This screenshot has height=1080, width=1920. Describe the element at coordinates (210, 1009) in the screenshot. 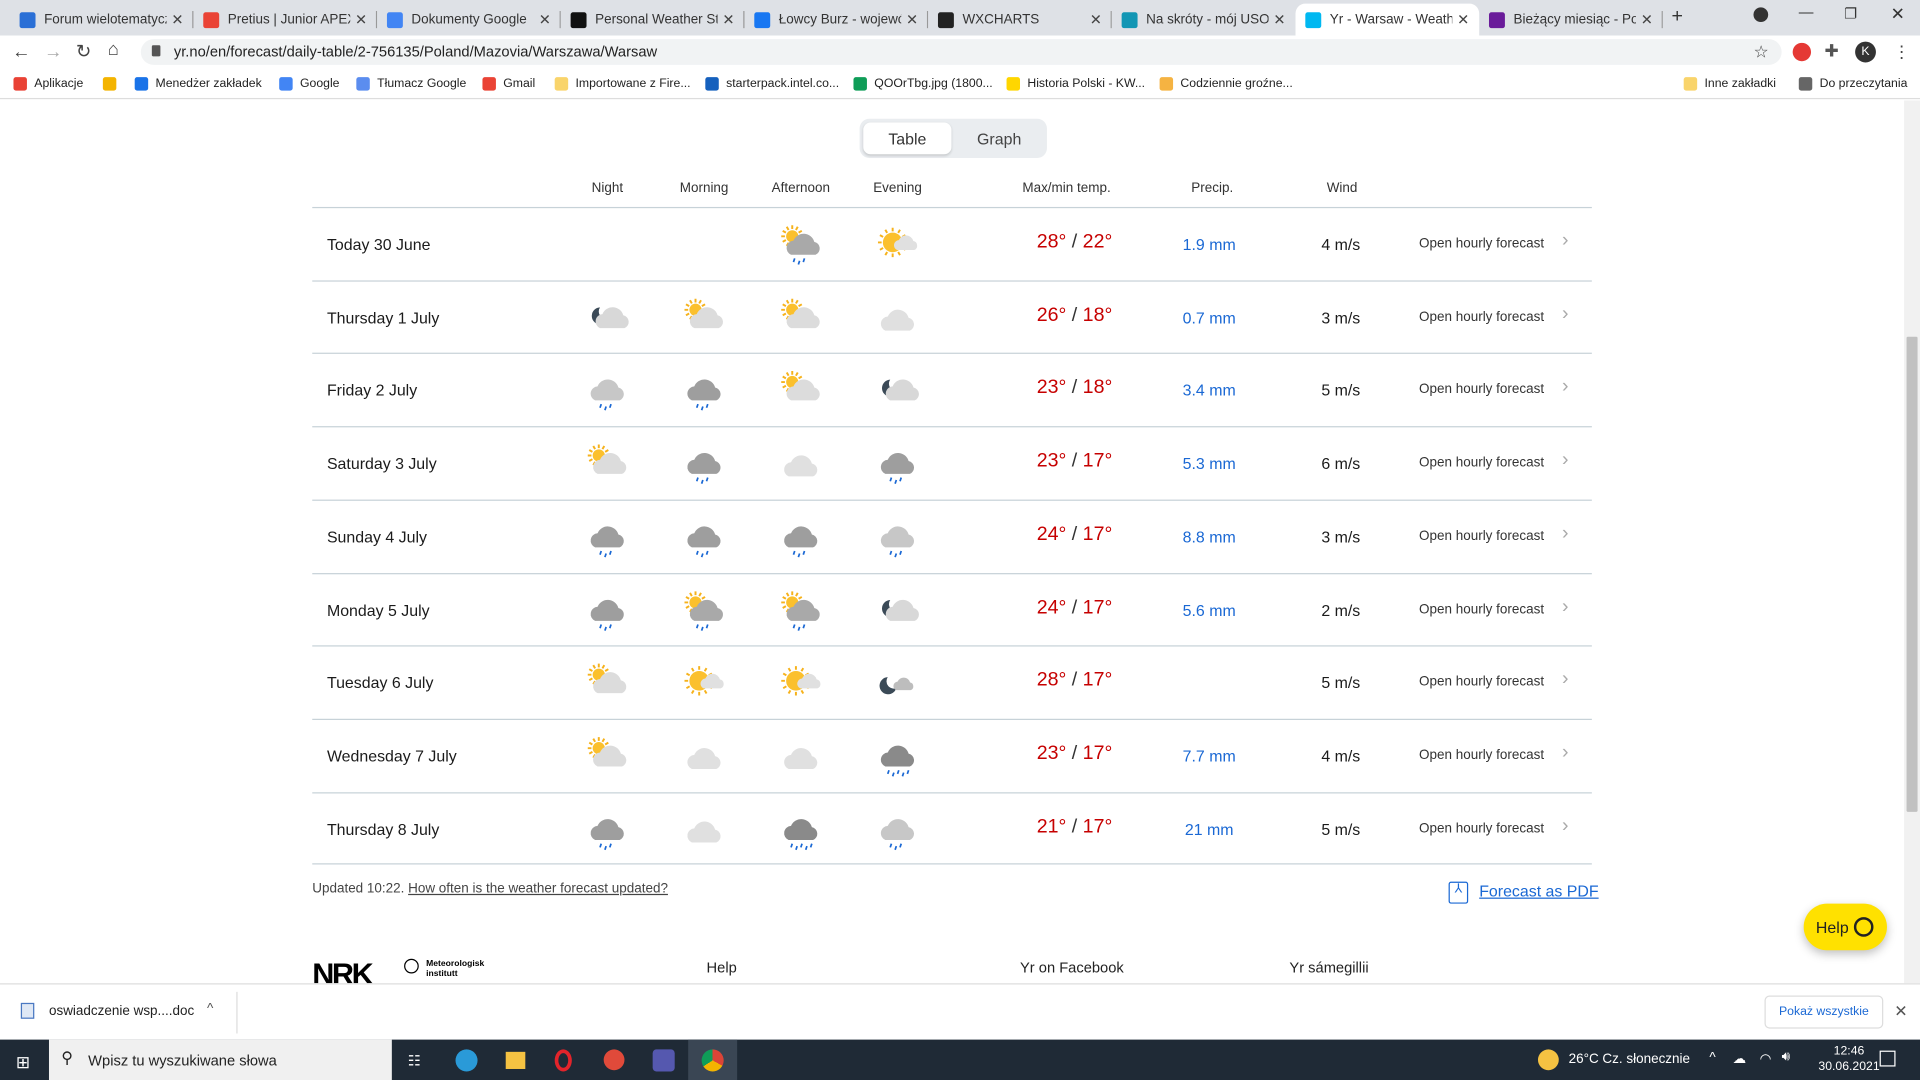

I see `chevron-up-icon: ^` at that location.